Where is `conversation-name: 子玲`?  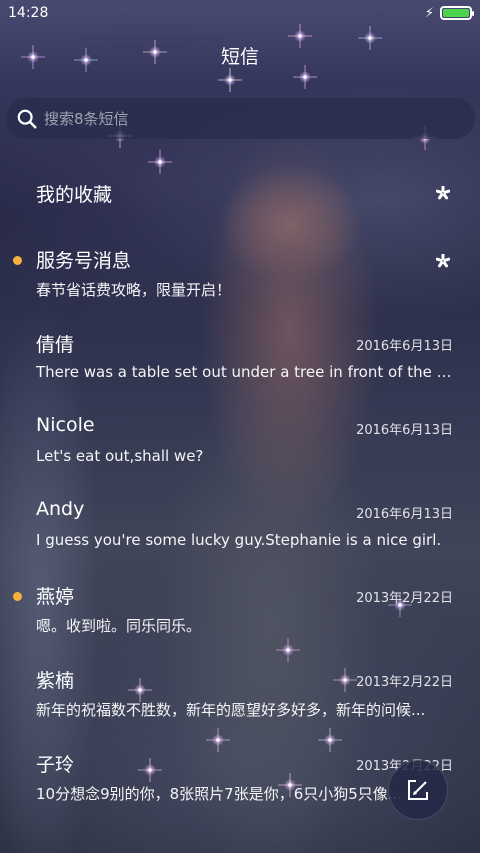
conversation-name: 子玲 is located at coordinates (55, 765).